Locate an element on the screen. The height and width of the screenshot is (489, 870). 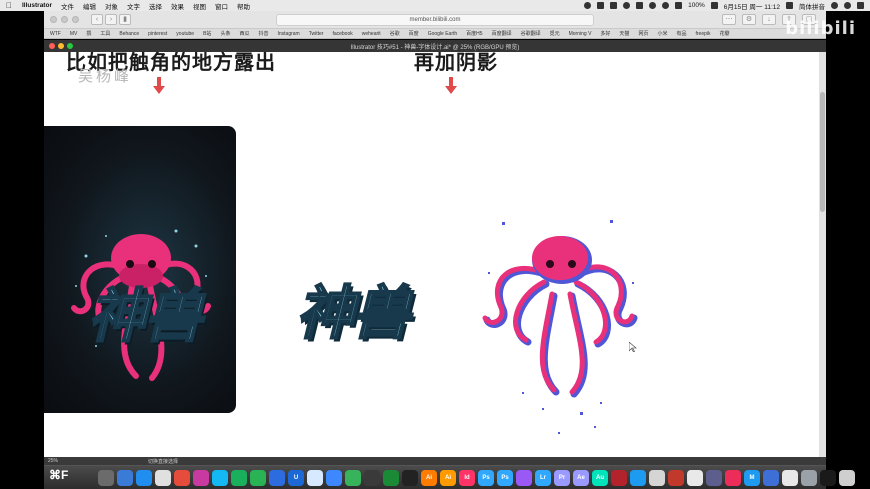
bookmark-item: Twitter is located at coordinates (316, 34).